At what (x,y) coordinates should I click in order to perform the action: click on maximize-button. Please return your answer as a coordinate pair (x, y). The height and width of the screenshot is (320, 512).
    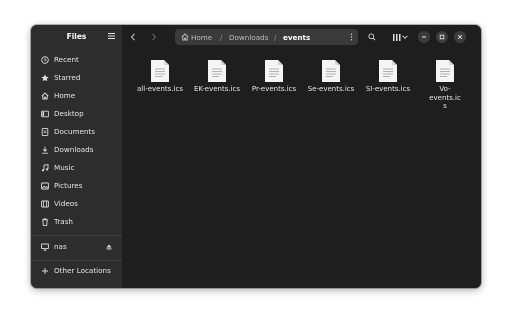
    Looking at the image, I should click on (442, 37).